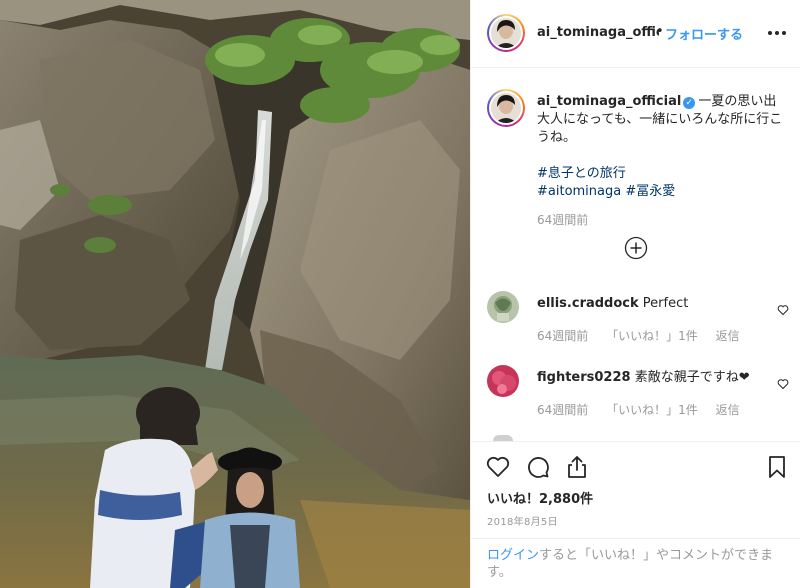 Image resolution: width=800 pixels, height=588 pixels. What do you see at coordinates (777, 33) in the screenshot?
I see `more-options-icon` at bounding box center [777, 33].